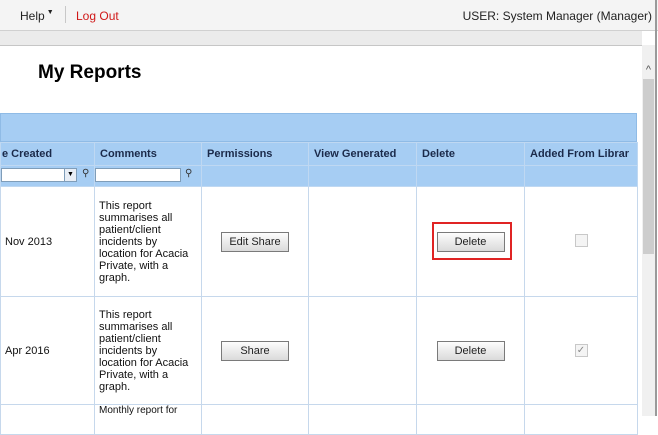 The image size is (658, 435). I want to click on delete-button-highlight, so click(472, 241).